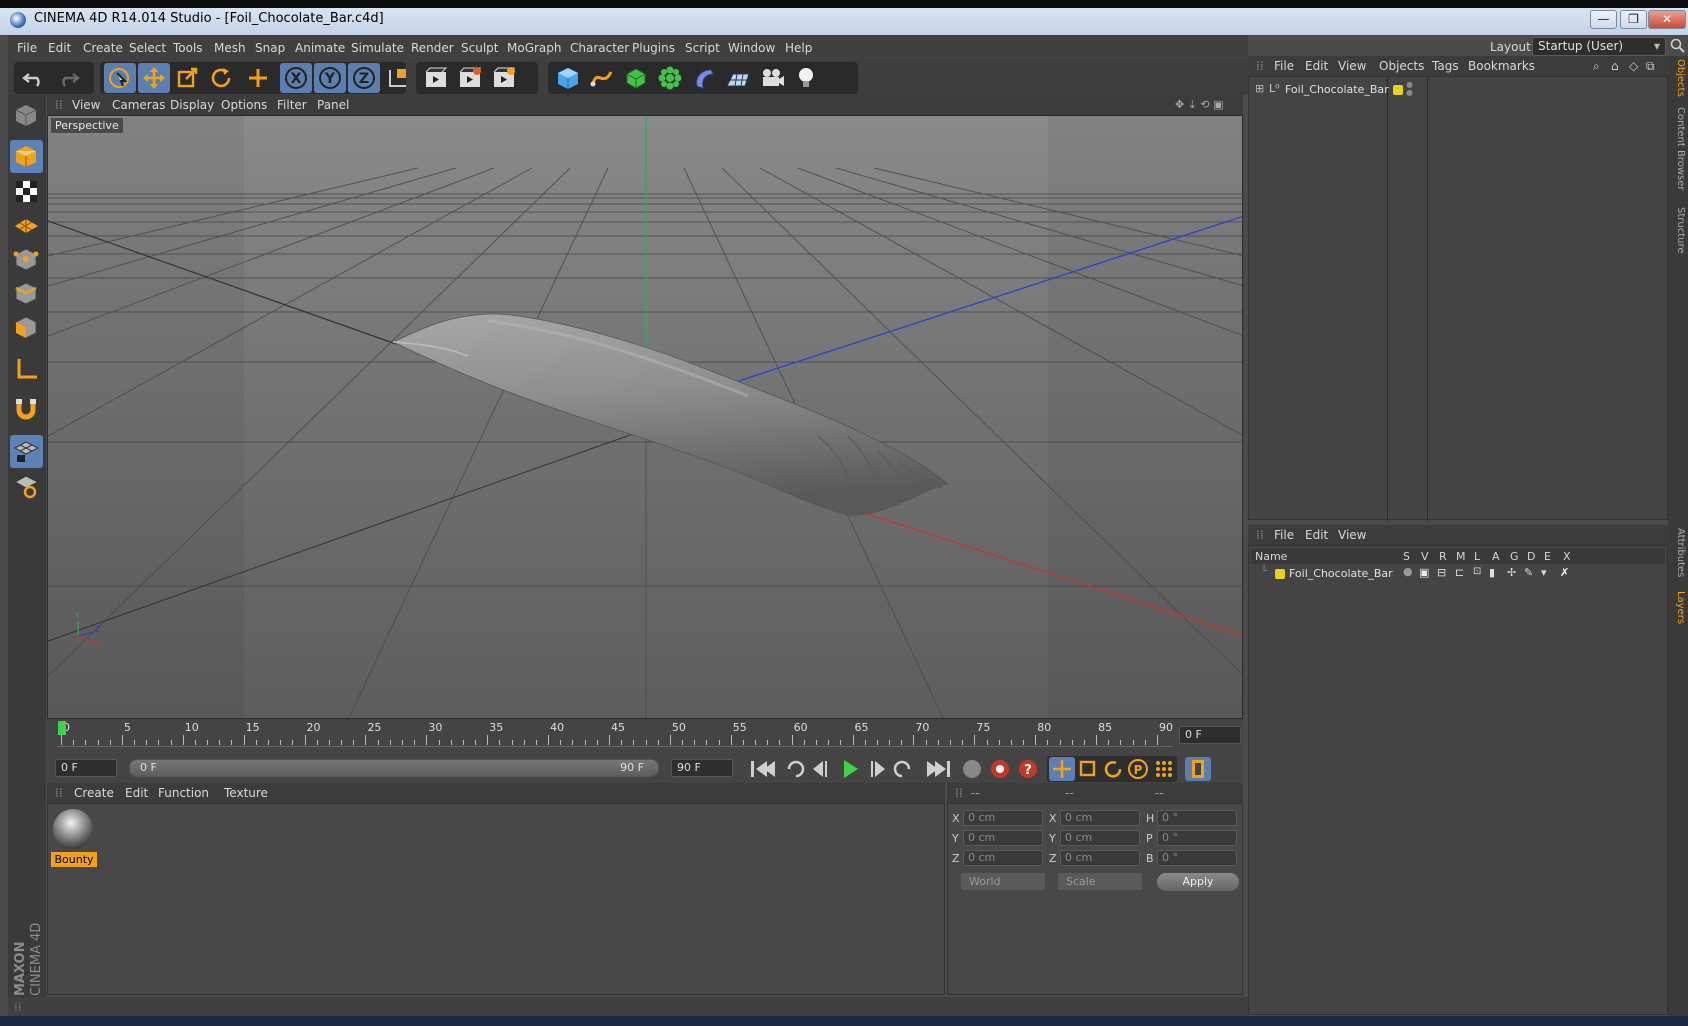 This screenshot has width=1688, height=1026. Describe the element at coordinates (1003, 838) in the screenshot. I see `pos-y-field: 0 cm` at that location.